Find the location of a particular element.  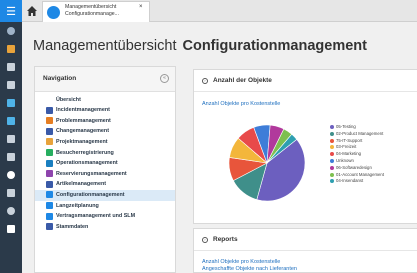

nav-item-problemmanagement: Problemmanagement is located at coordinates (105, 121).